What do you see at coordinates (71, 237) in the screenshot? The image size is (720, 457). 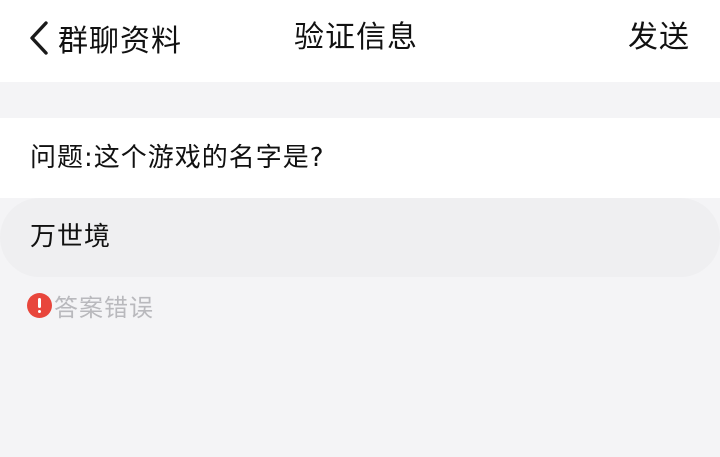 I see `answer-value: 万世境` at bounding box center [71, 237].